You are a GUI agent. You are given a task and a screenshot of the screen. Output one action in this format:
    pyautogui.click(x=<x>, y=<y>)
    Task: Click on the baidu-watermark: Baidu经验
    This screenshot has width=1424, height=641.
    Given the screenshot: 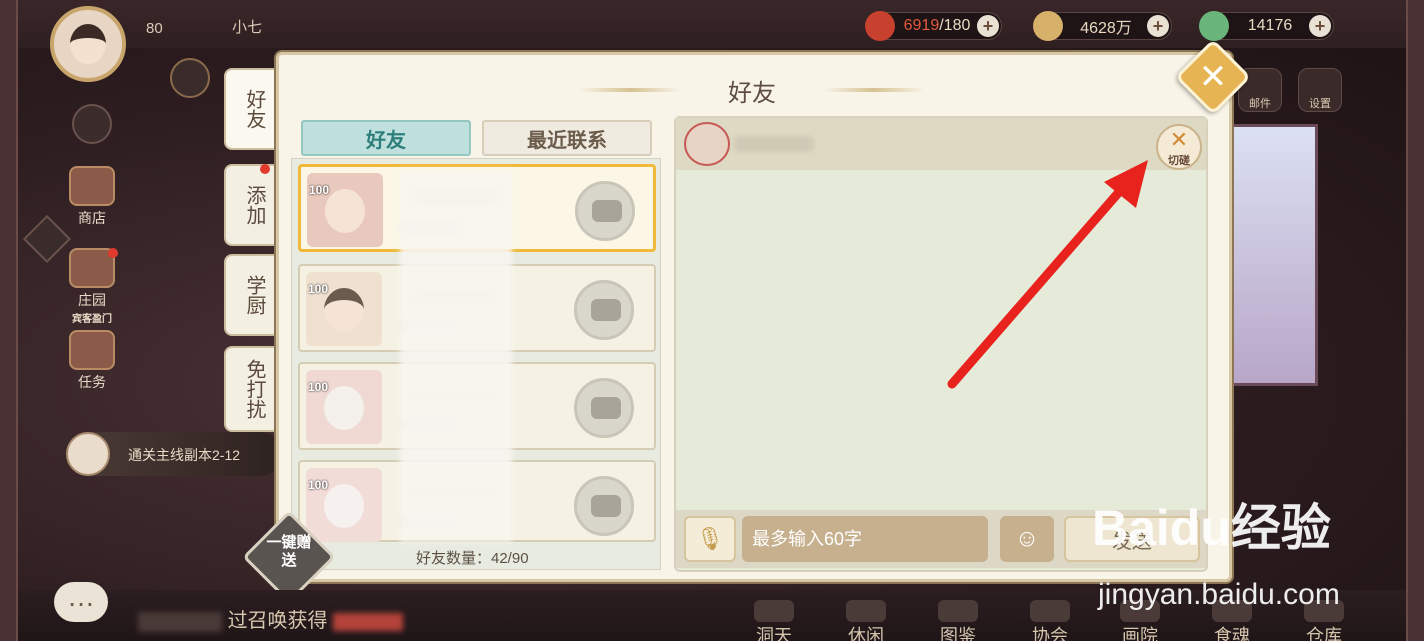 What is the action you would take?
    pyautogui.click(x=1211, y=528)
    